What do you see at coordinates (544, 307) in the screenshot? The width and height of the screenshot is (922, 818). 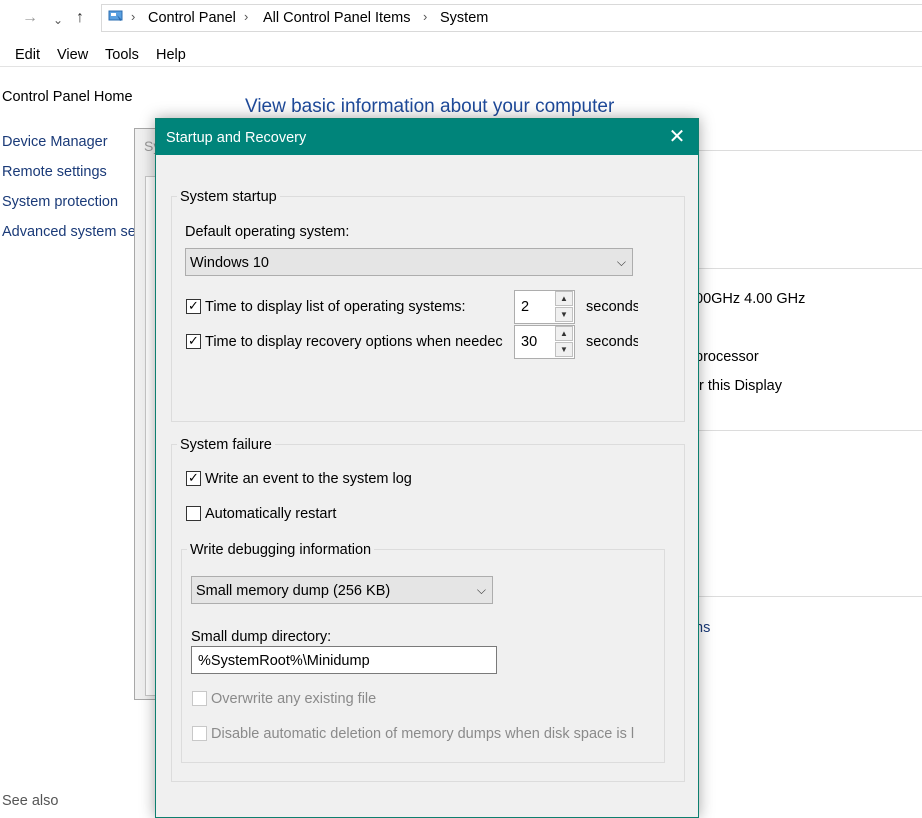 I see `time-list-spinner: 2 ▲ ▼` at bounding box center [544, 307].